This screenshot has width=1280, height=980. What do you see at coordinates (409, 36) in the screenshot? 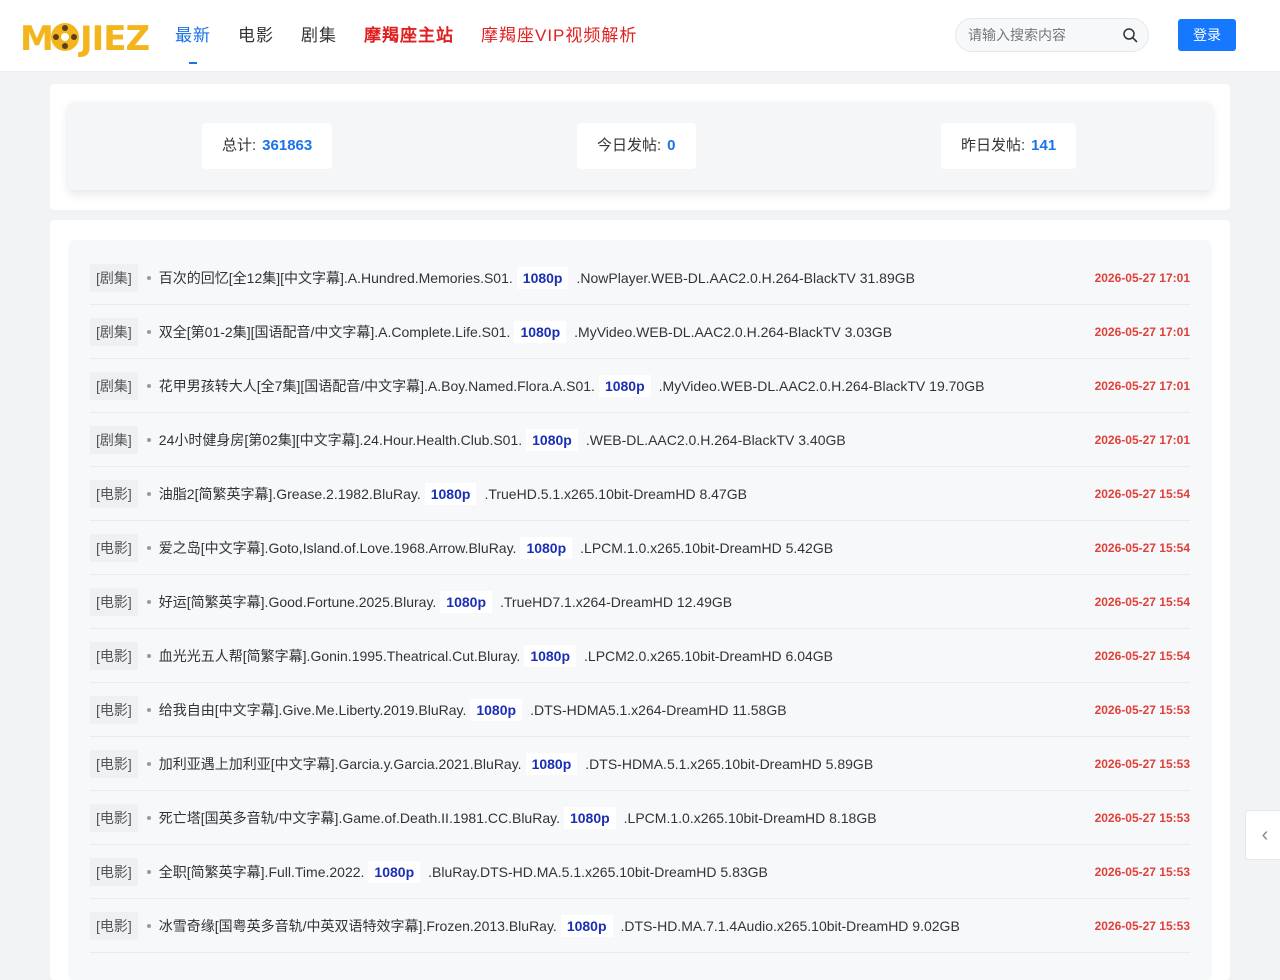
I see `nav-main-site: 摩羯座主站` at bounding box center [409, 36].